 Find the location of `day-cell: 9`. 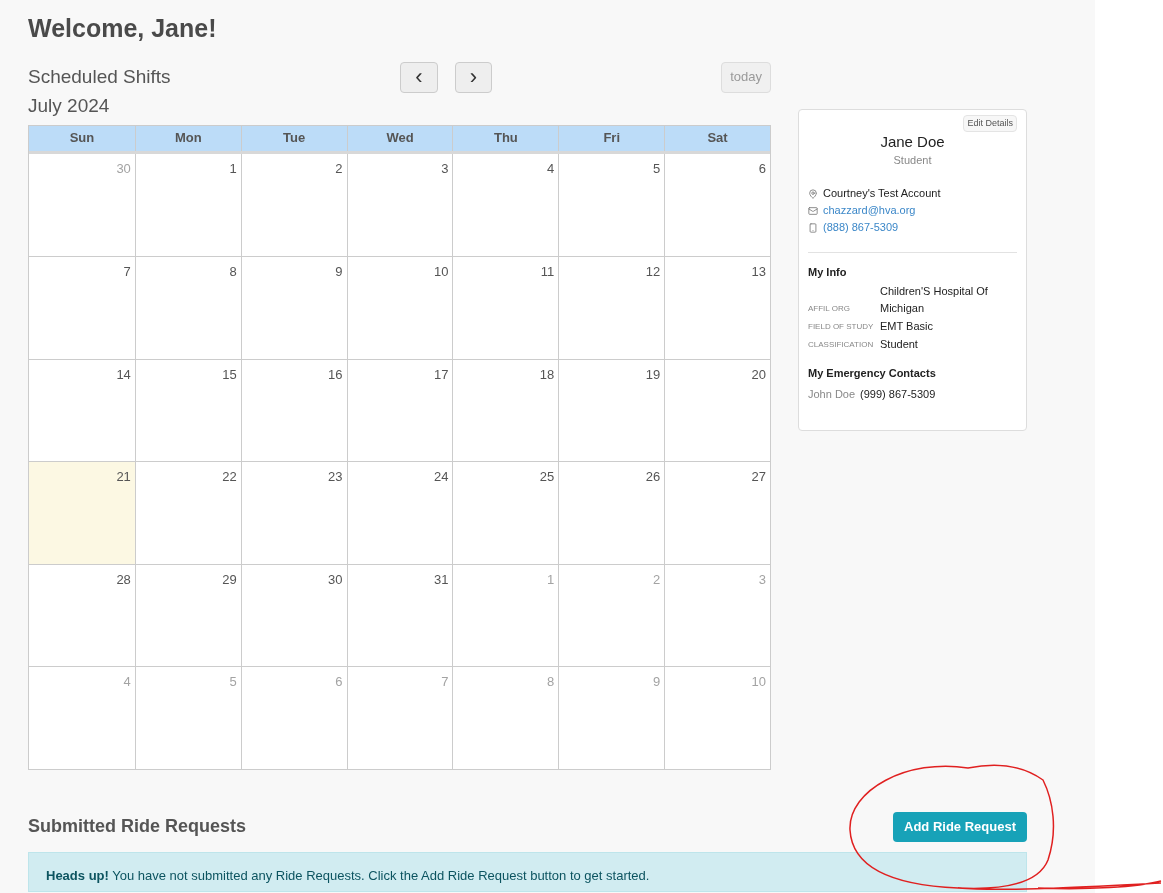

day-cell: 9 is located at coordinates (293, 308).